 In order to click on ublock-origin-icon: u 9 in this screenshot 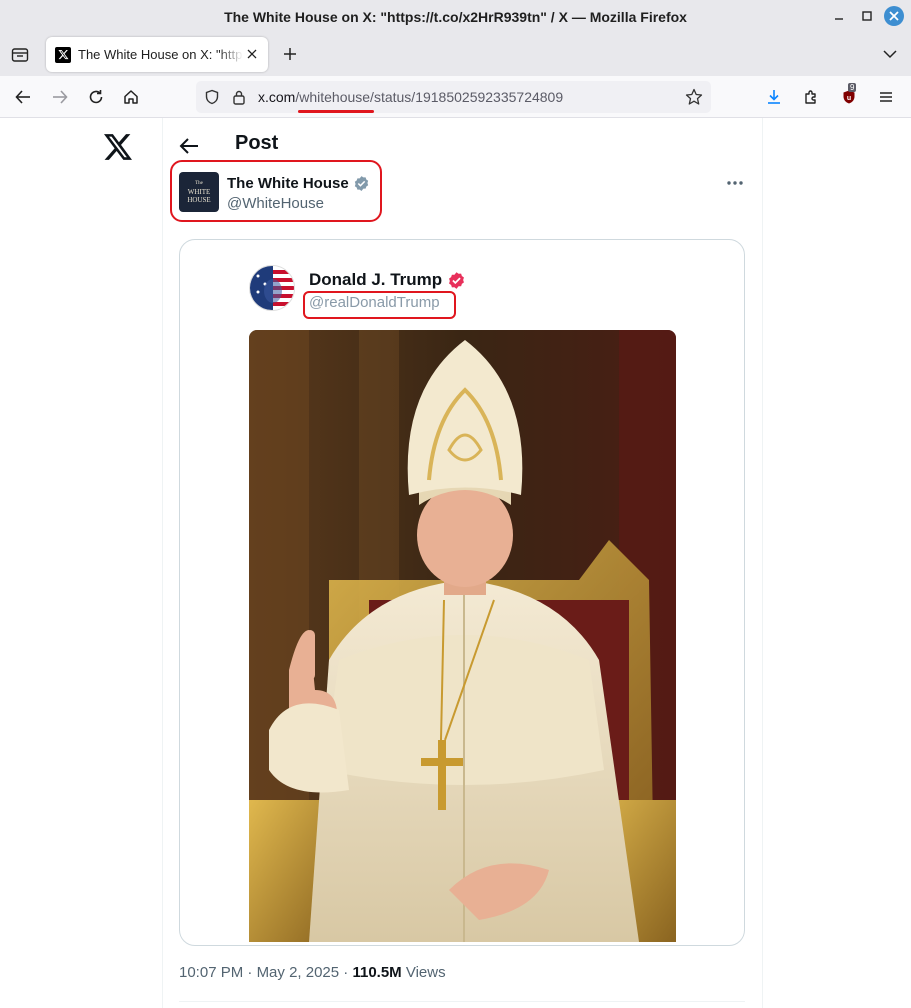, I will do `click(849, 95)`.